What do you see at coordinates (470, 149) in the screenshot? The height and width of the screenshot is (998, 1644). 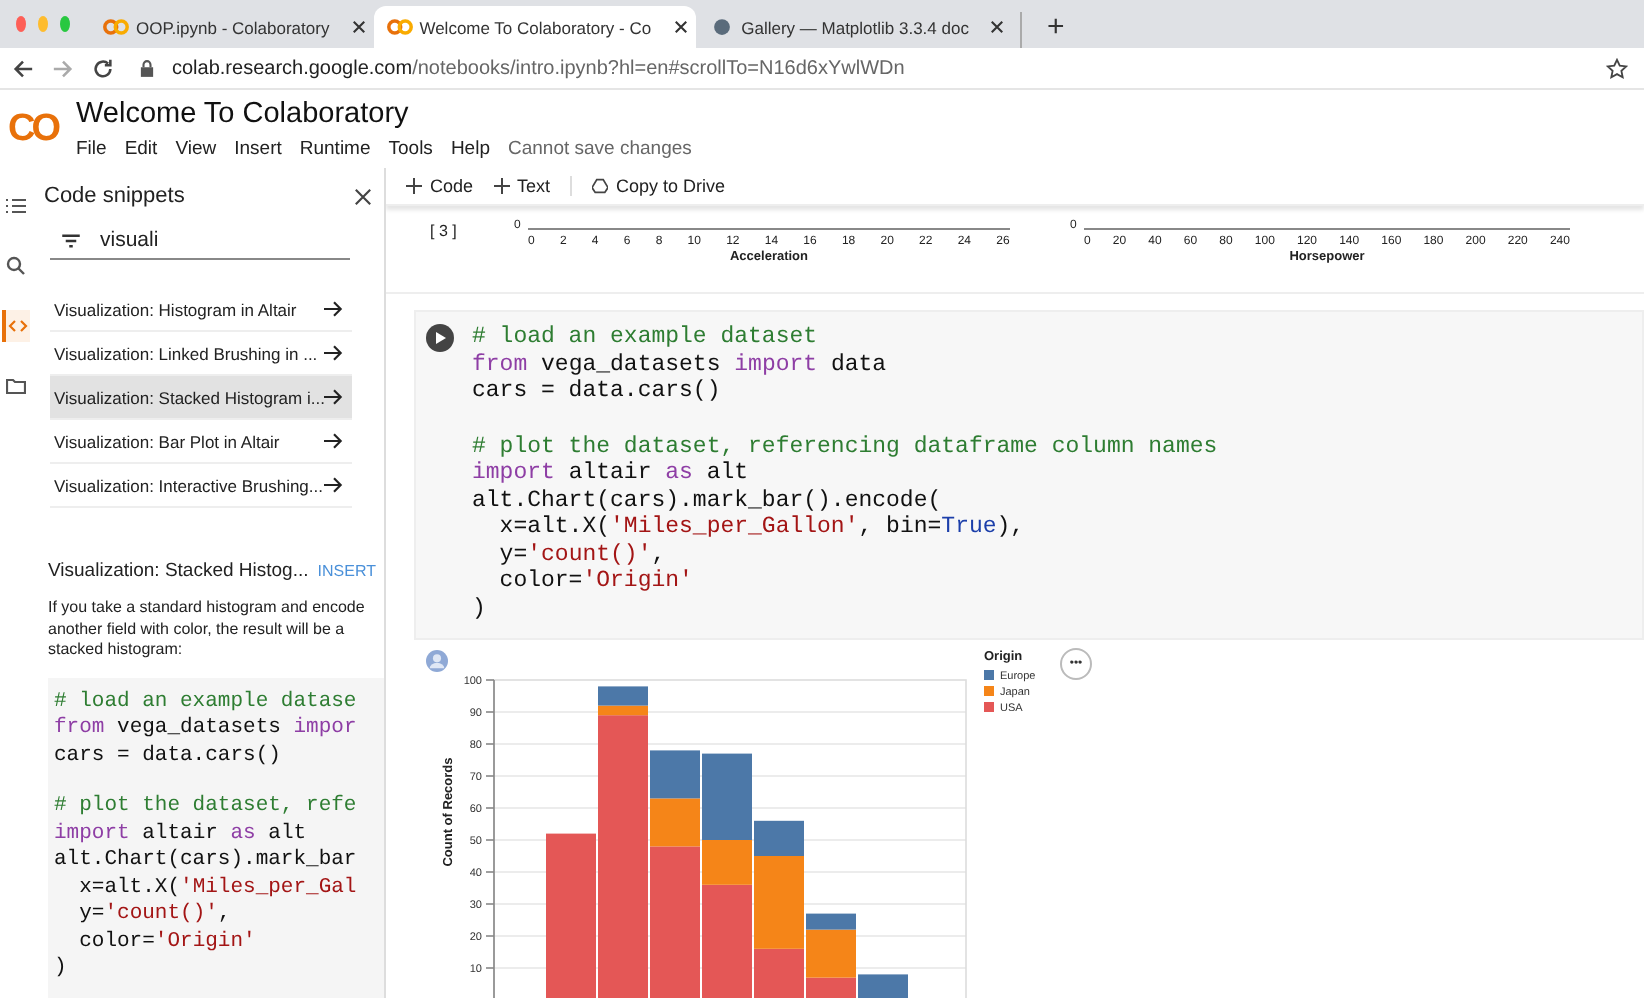 I see `menu-item: Help` at bounding box center [470, 149].